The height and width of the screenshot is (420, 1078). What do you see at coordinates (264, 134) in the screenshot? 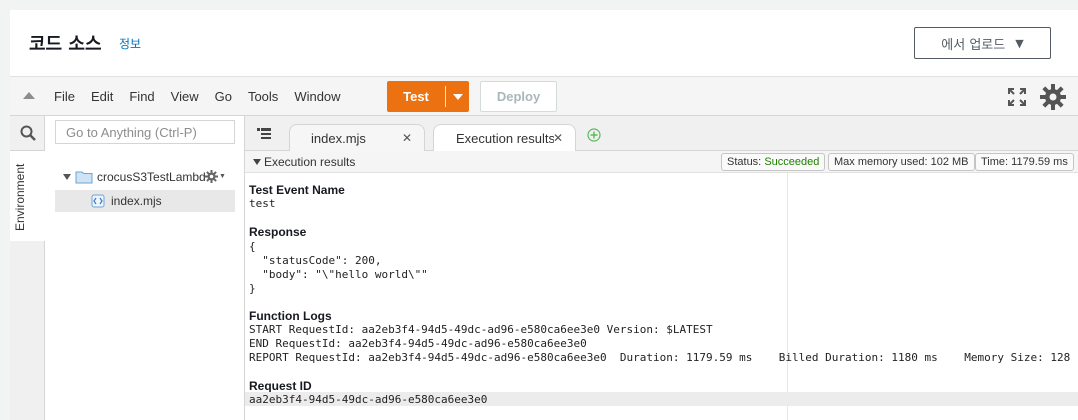
I see `tabs-menu-icon` at bounding box center [264, 134].